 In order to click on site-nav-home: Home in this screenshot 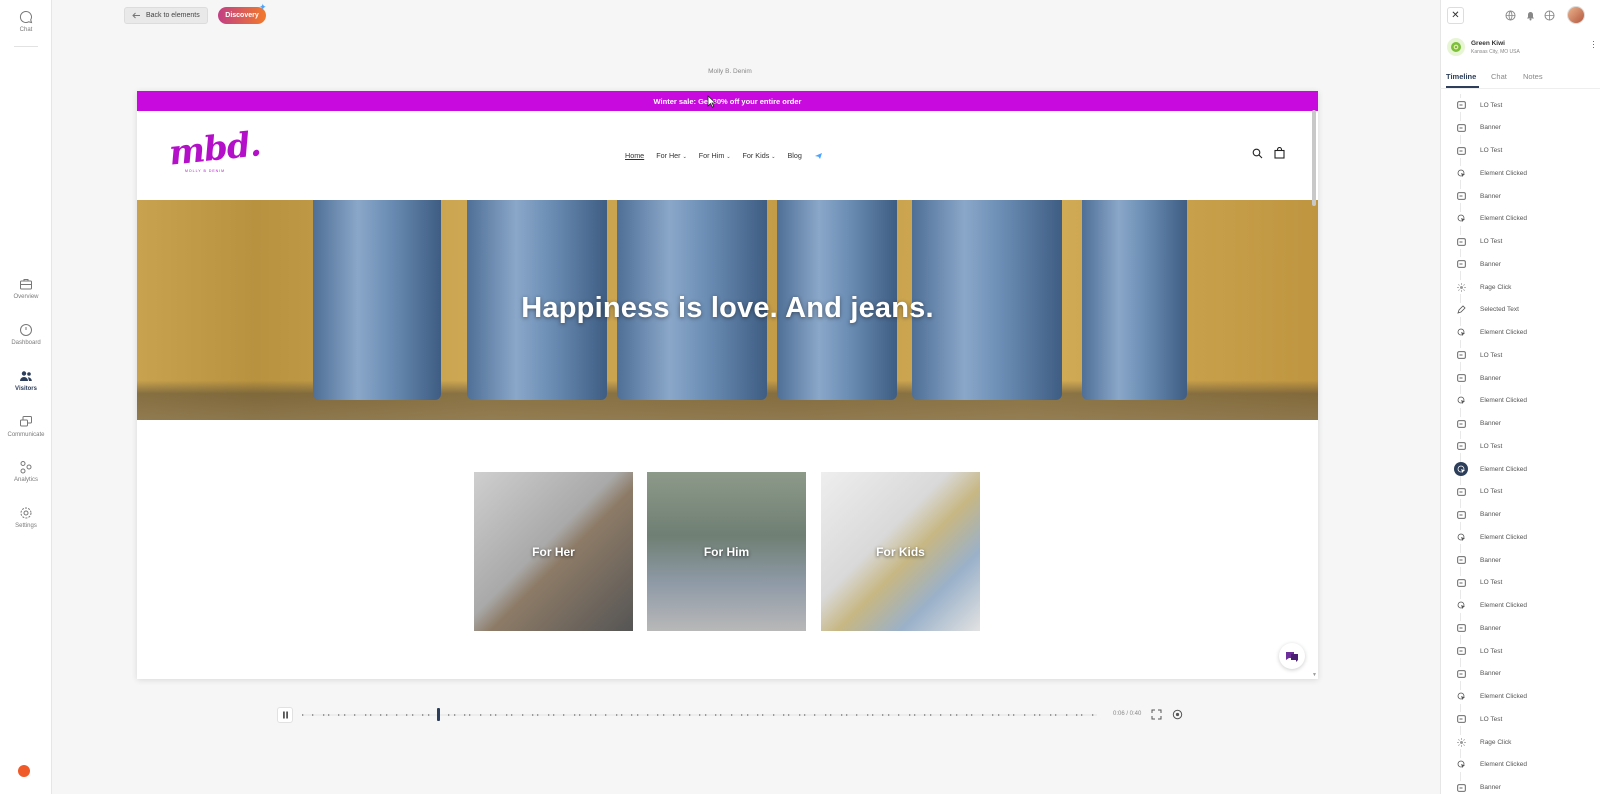, I will do `click(634, 155)`.